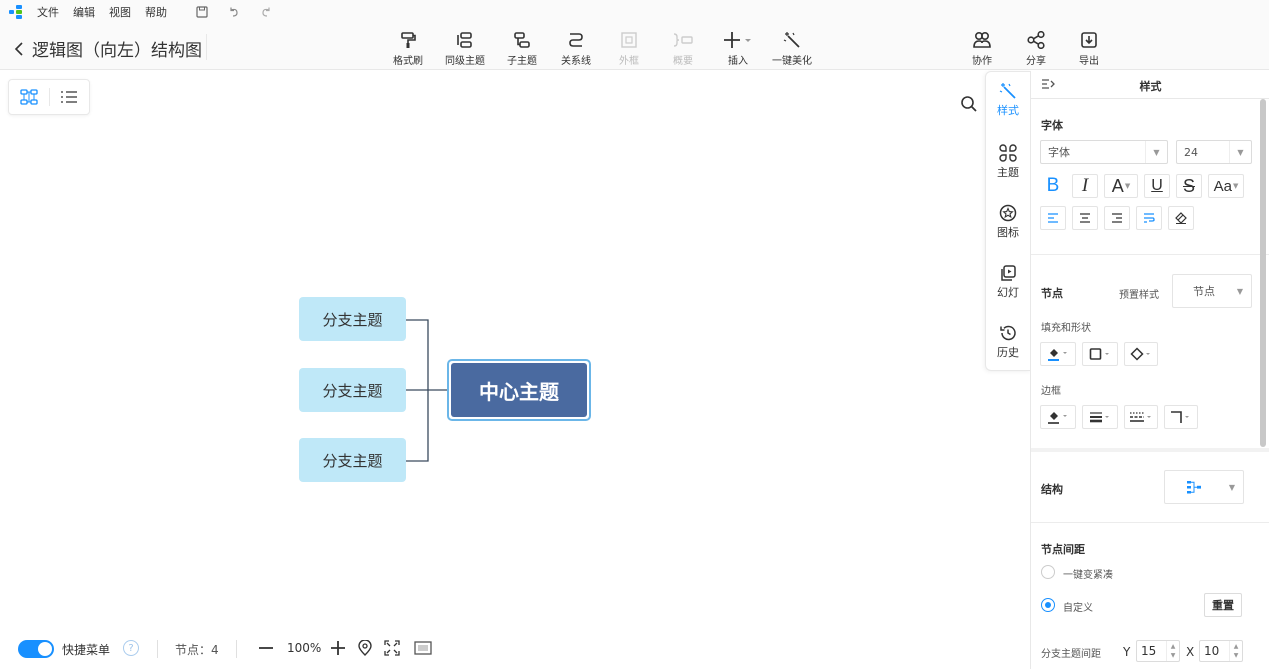  I want to click on strikethrough-button: S, so click(1189, 186).